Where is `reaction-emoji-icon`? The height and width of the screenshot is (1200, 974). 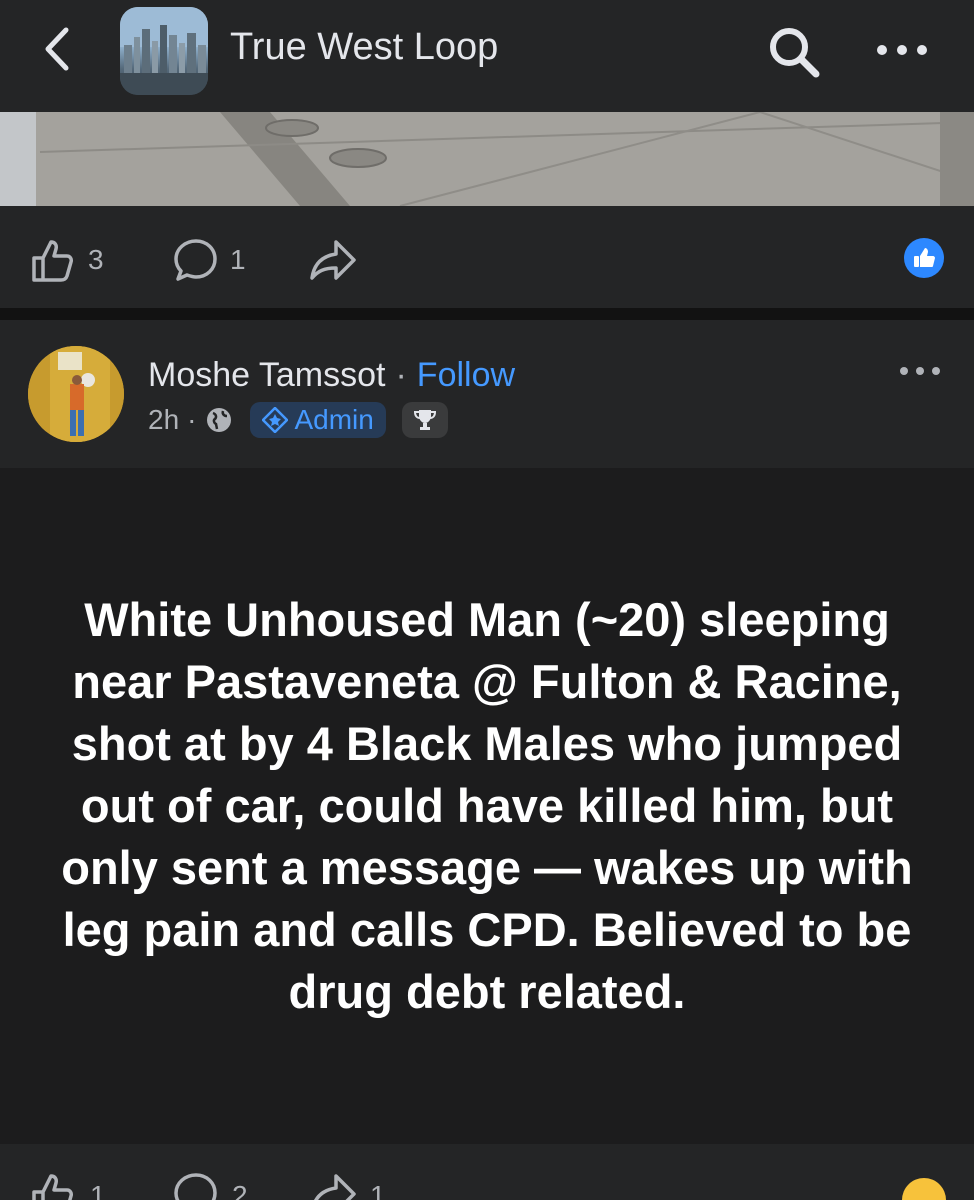 reaction-emoji-icon is located at coordinates (924, 1189).